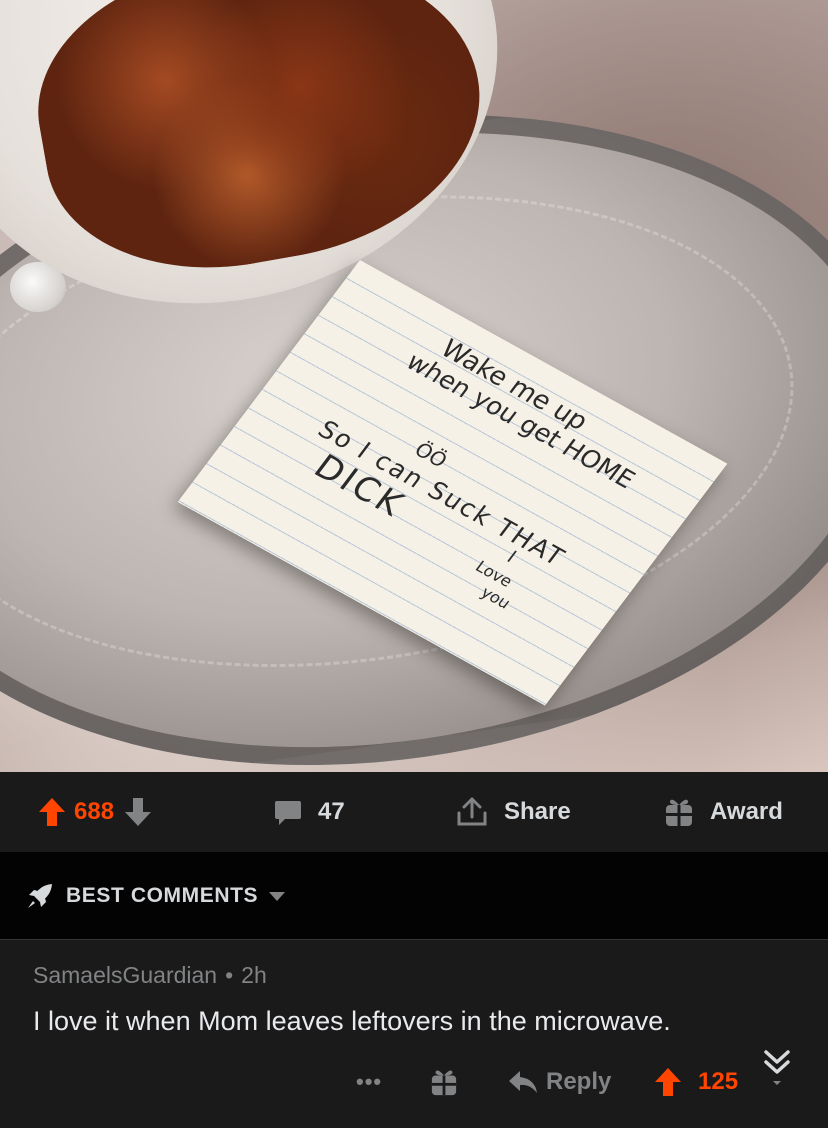 The image size is (828, 1128). I want to click on comment-meta: SamaelsGuardian • 2h, so click(150, 975).